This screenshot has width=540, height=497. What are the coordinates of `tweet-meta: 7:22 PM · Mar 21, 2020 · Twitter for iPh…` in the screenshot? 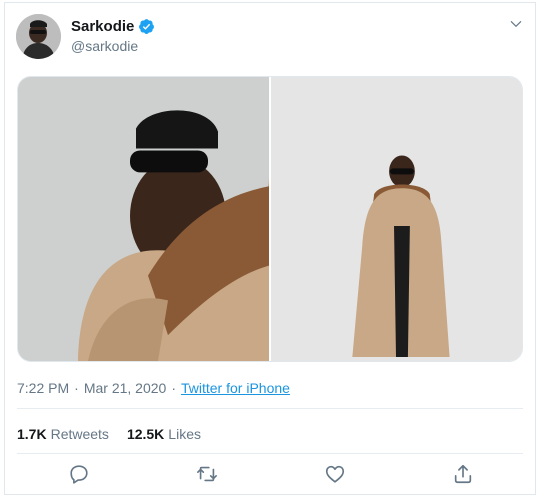 It's located at (153, 388).